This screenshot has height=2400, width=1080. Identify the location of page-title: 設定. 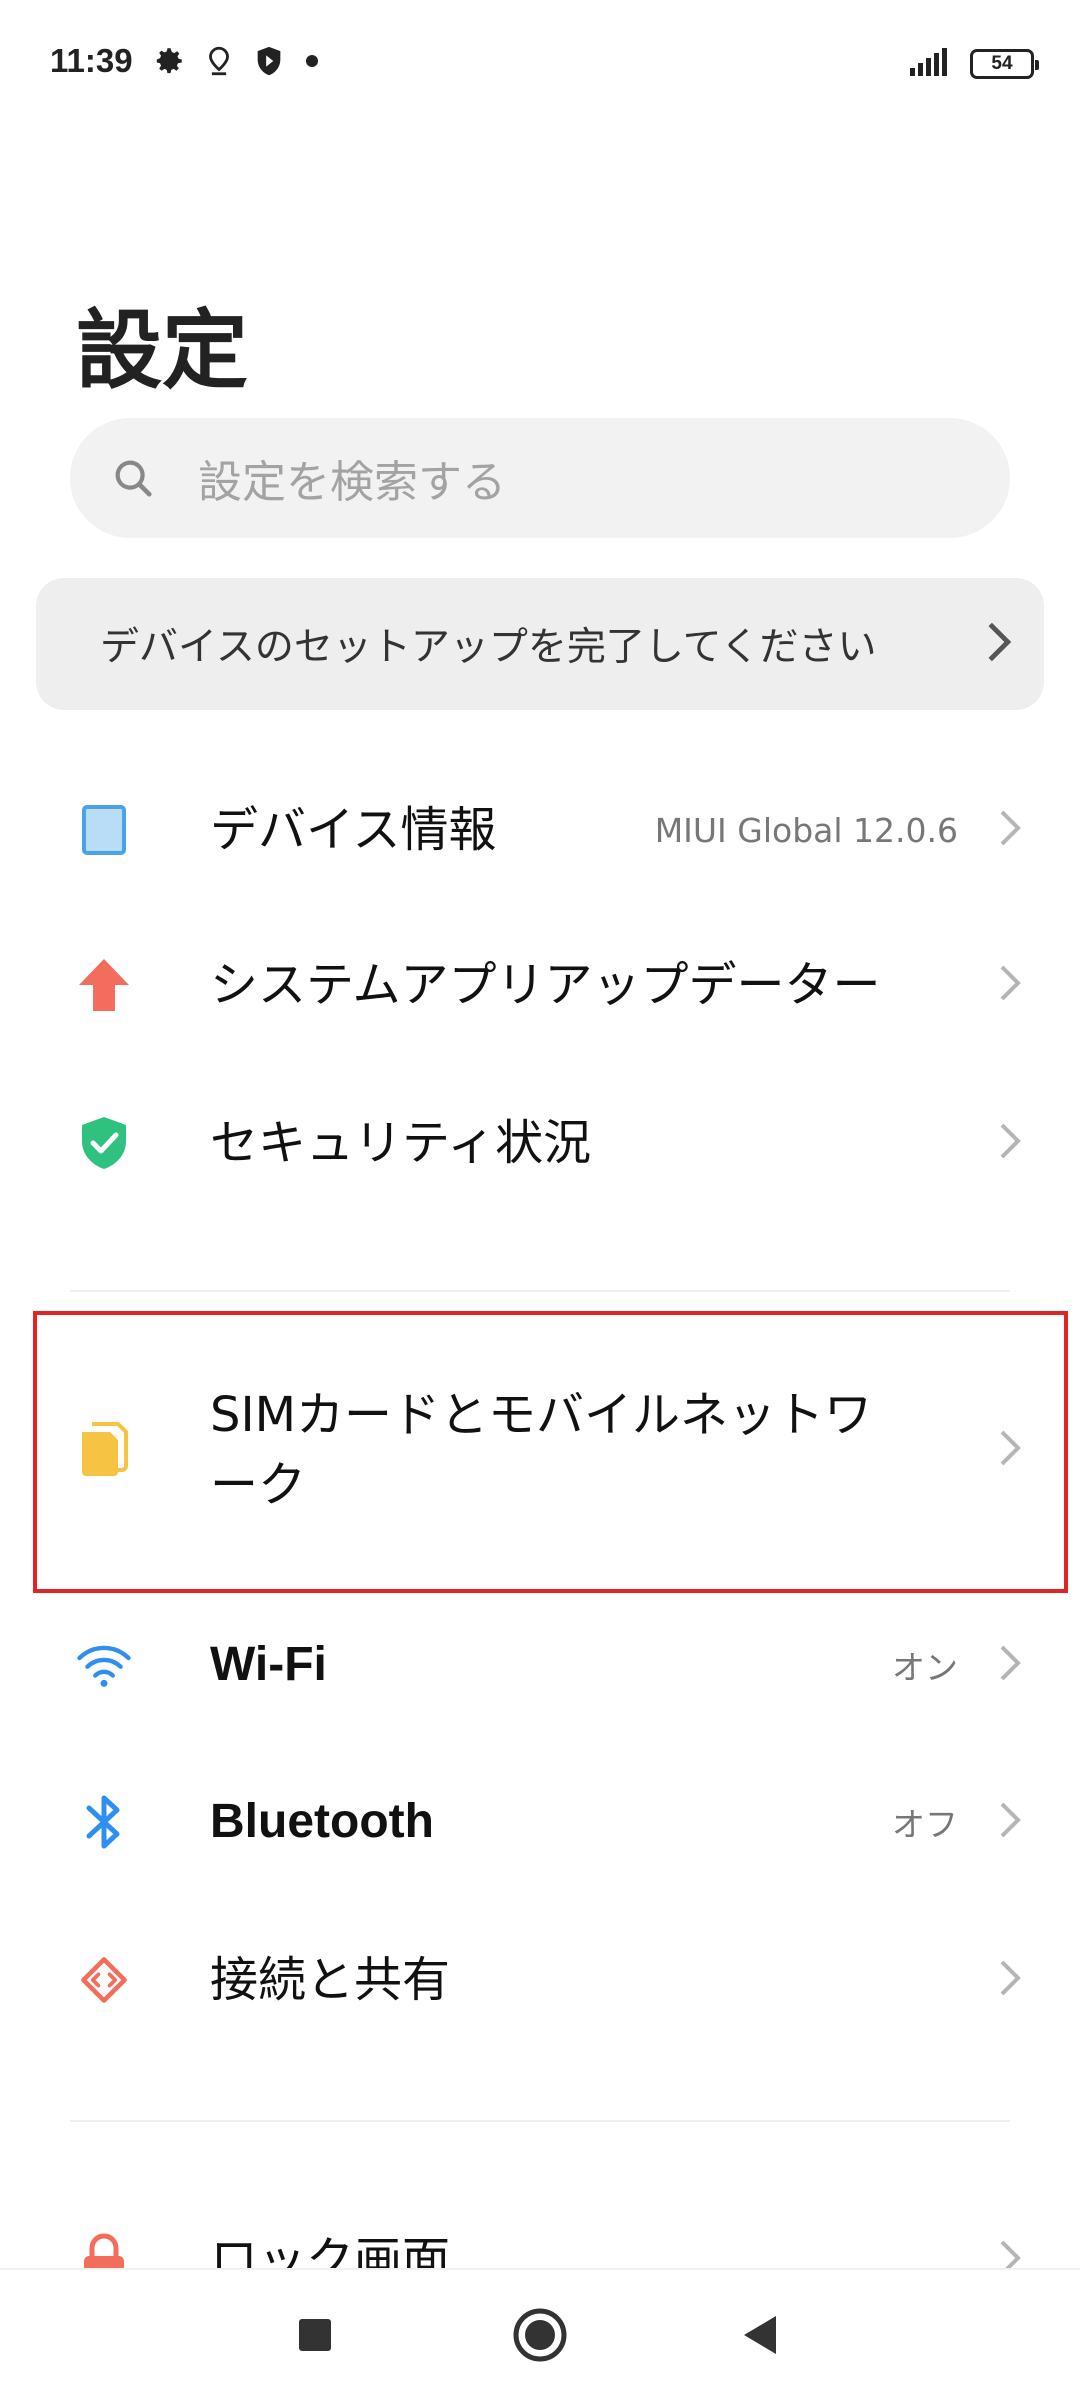
(162, 351).